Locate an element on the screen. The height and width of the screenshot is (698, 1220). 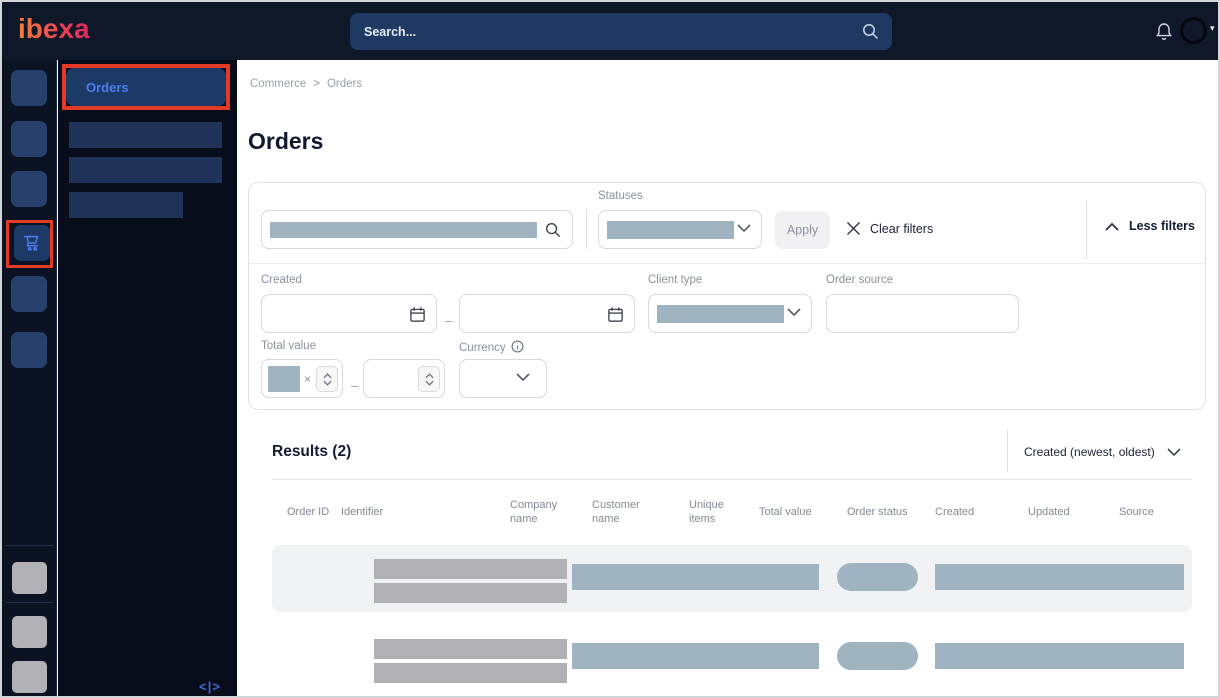
breadcrumb-orders: Orders is located at coordinates (344, 84).